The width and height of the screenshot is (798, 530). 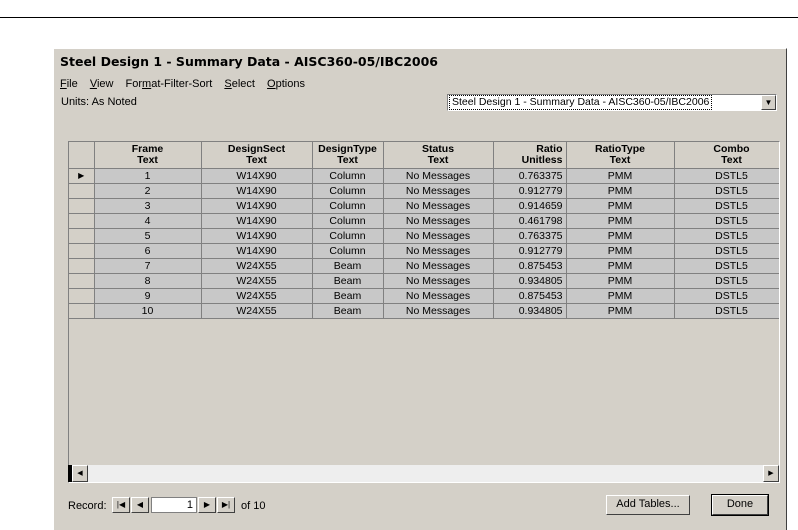 I want to click on scroll-right-icon: ▶, so click(x=771, y=473).